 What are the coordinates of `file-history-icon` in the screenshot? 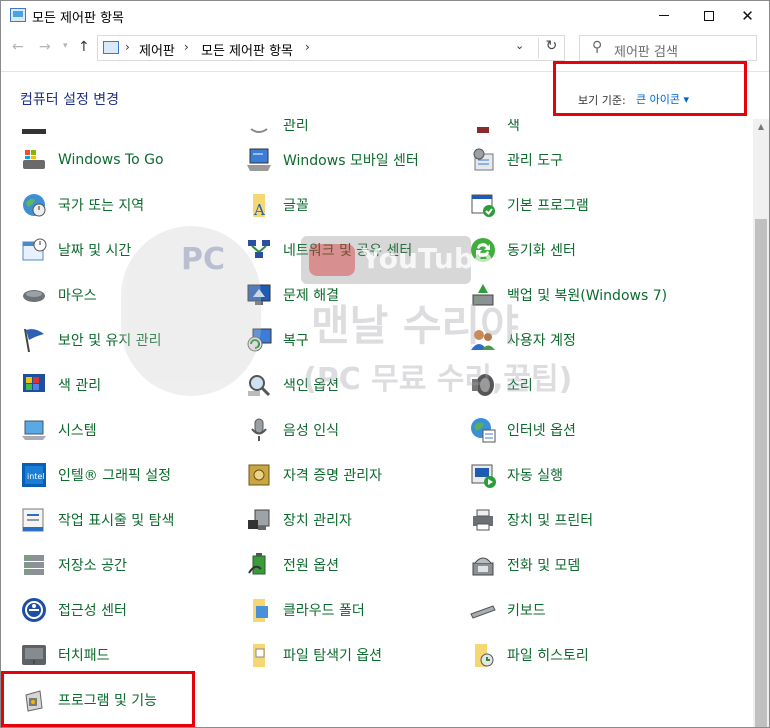 It's located at (483, 655).